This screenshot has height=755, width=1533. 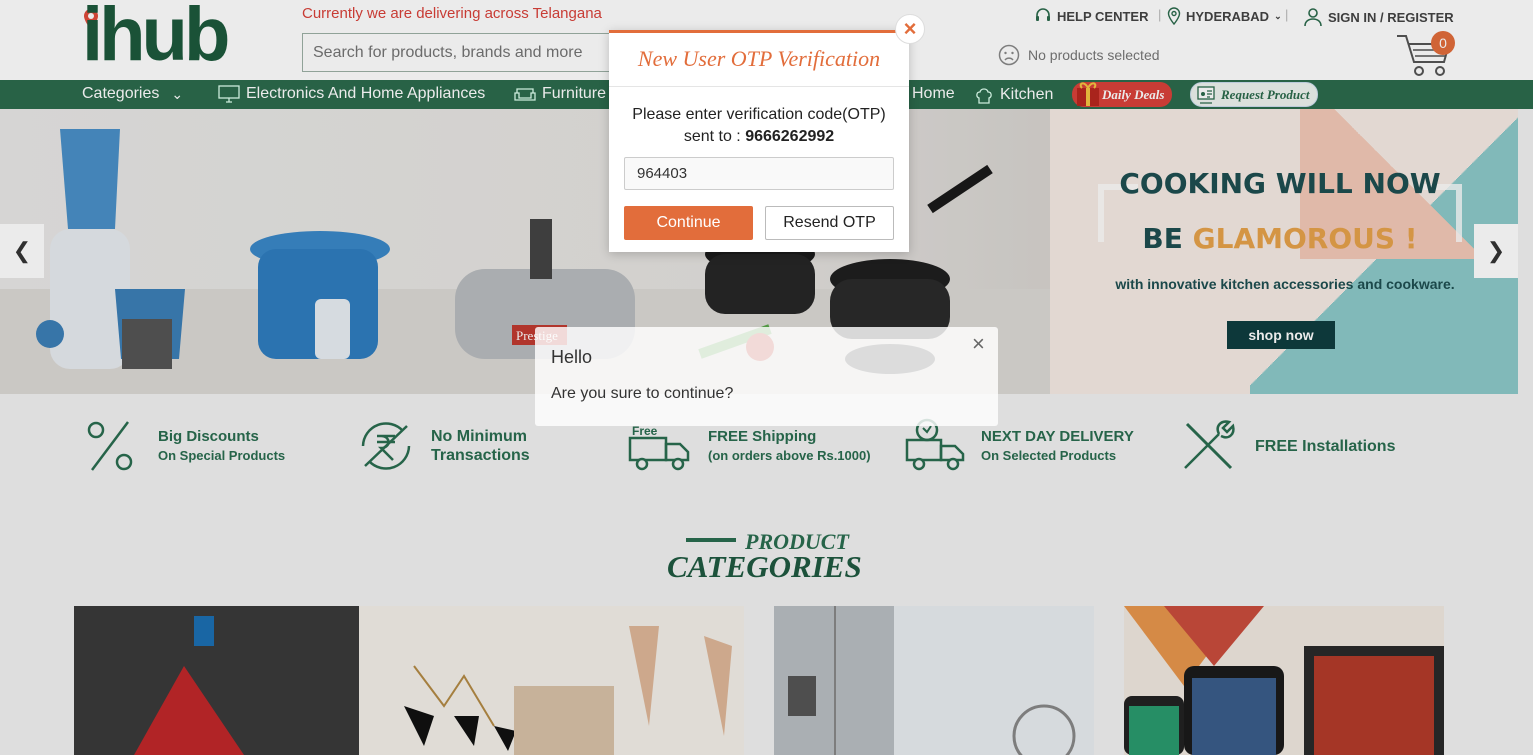 I want to click on resend-otp-button: Resend OTP, so click(x=829, y=223).